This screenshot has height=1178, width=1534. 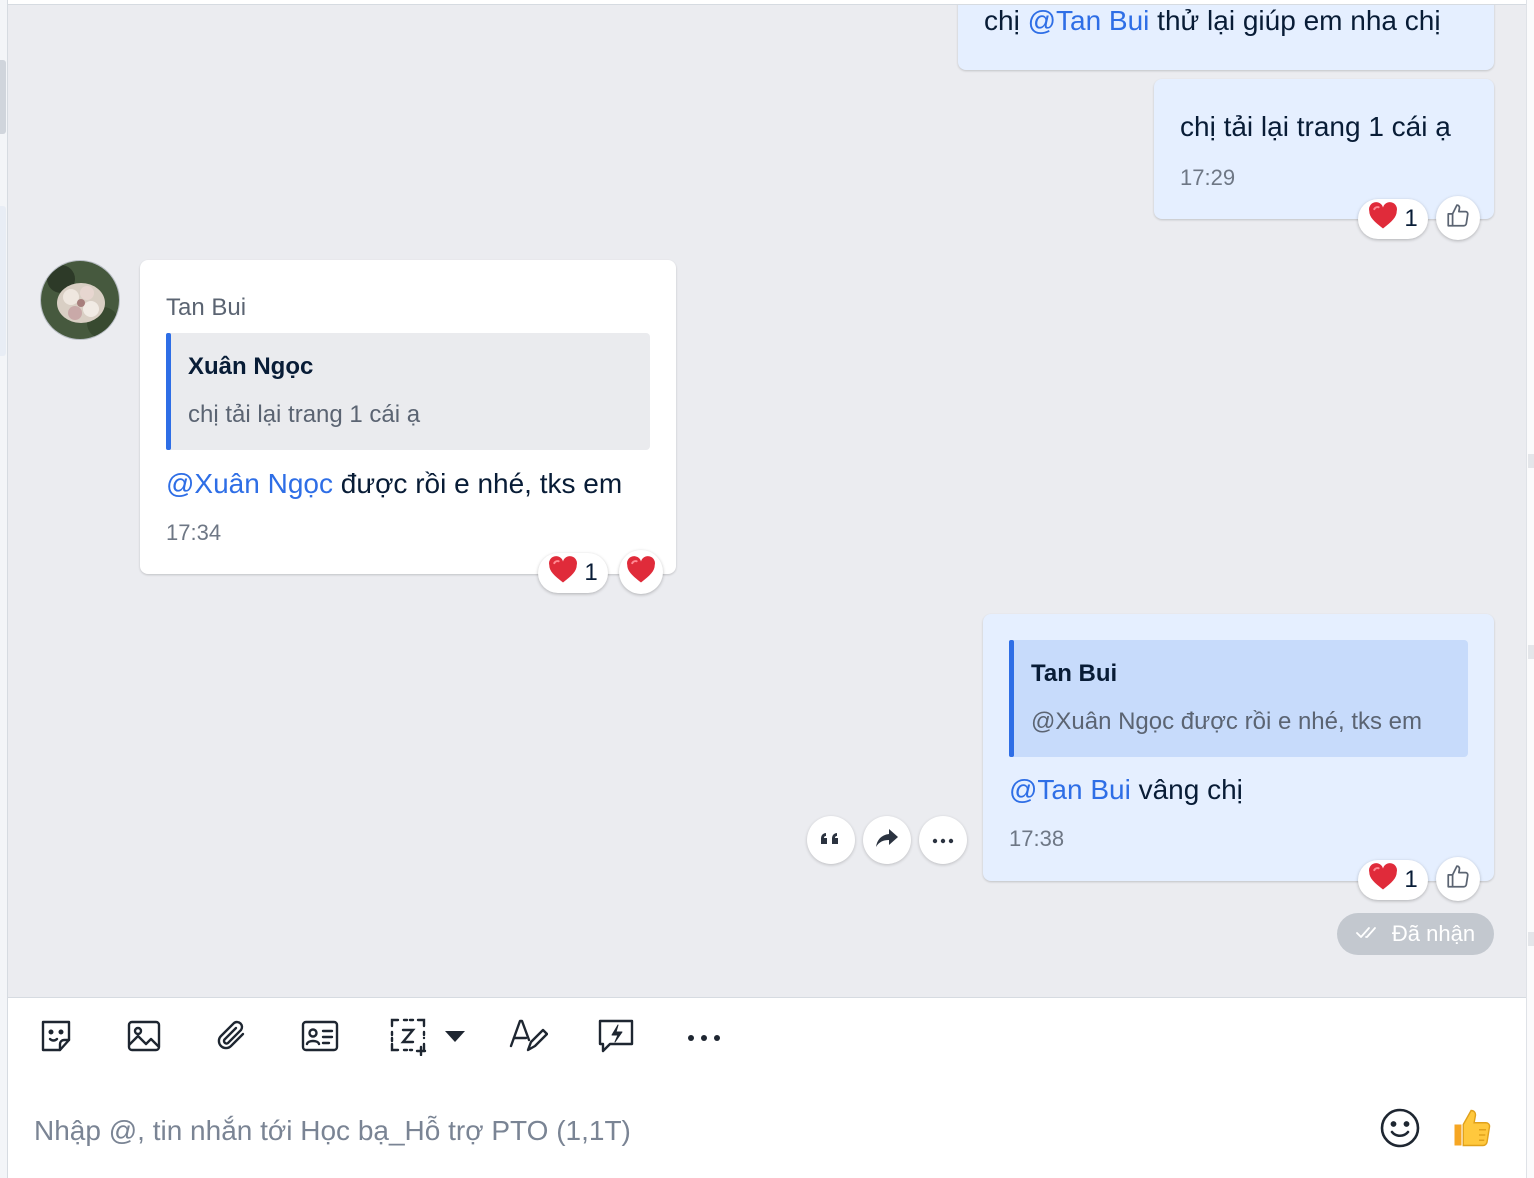 I want to click on caret-down-icon, so click(x=455, y=1038).